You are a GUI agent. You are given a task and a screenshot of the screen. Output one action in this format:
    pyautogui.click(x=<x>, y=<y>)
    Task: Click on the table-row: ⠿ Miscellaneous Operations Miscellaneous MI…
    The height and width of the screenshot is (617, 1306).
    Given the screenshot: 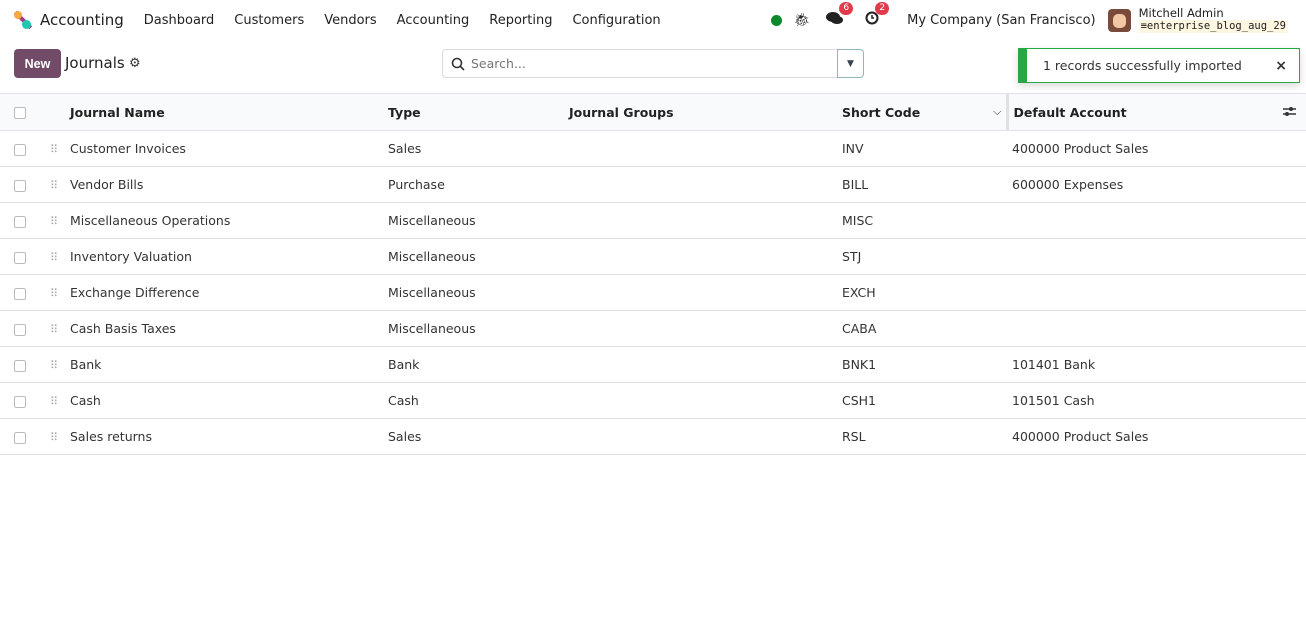 What is the action you would take?
    pyautogui.click(x=653, y=220)
    